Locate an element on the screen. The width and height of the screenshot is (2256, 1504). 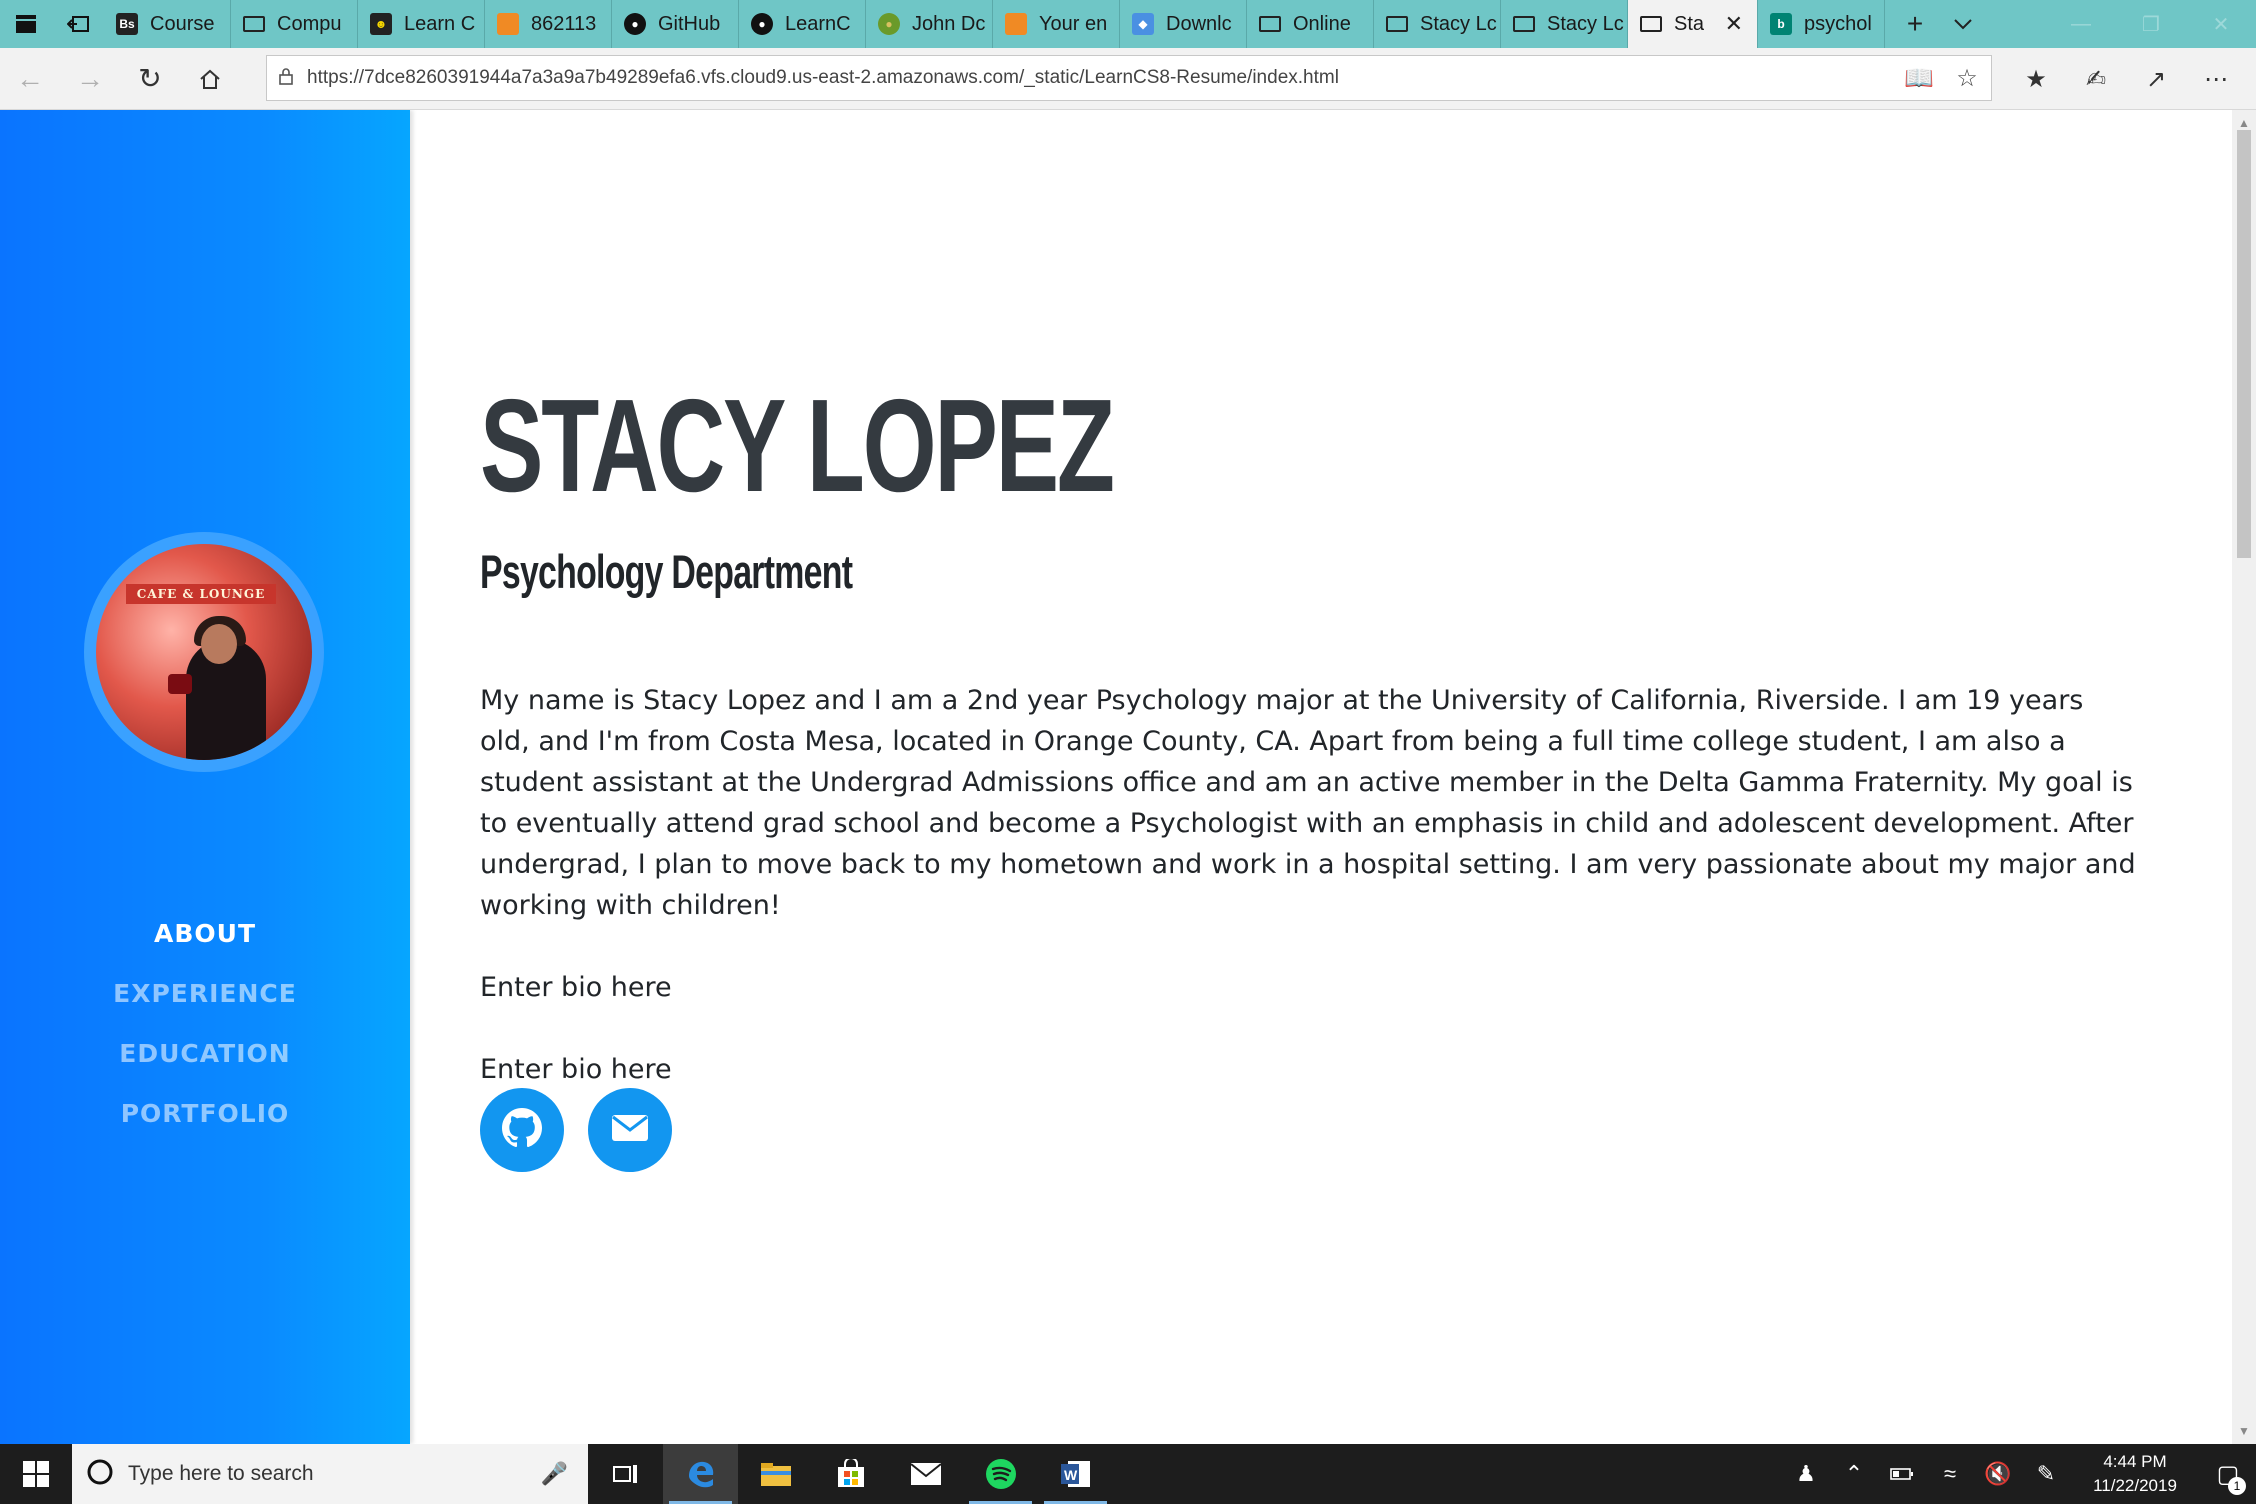
favorites-hub-icon: ★ is located at coordinates (2036, 79).